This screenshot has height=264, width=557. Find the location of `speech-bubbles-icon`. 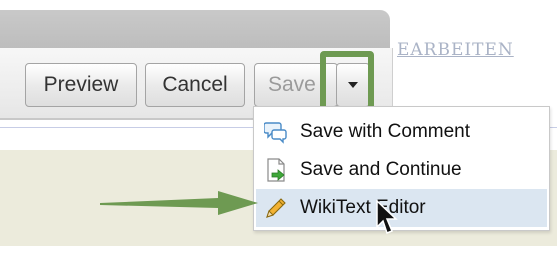

speech-bubbles-icon is located at coordinates (276, 132).